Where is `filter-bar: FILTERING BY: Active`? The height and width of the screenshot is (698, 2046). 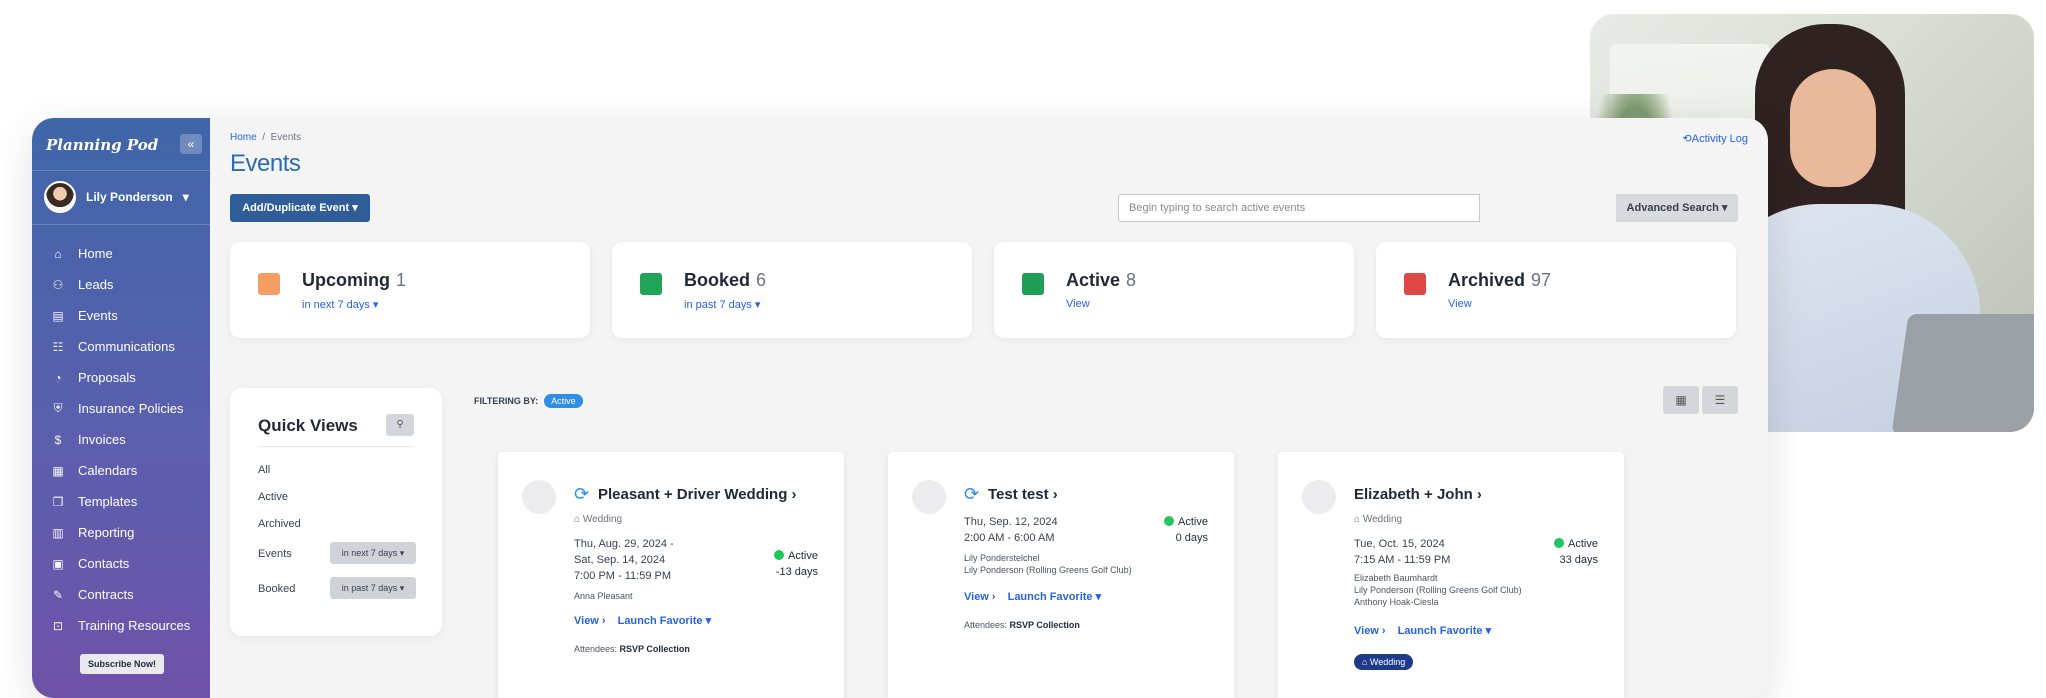 filter-bar: FILTERING BY: Active is located at coordinates (528, 401).